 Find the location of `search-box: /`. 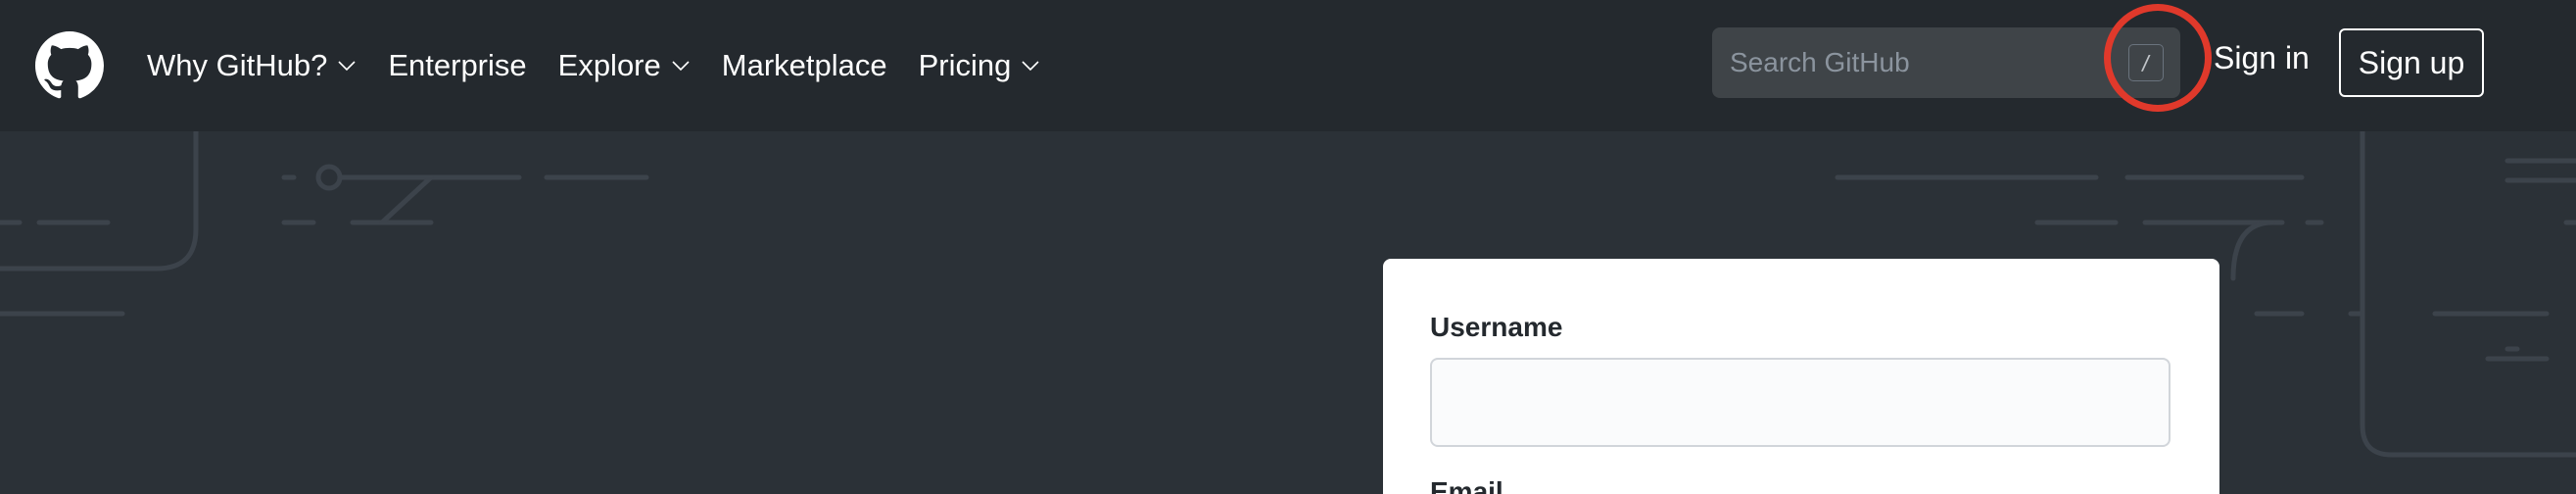

search-box: / is located at coordinates (1946, 63).